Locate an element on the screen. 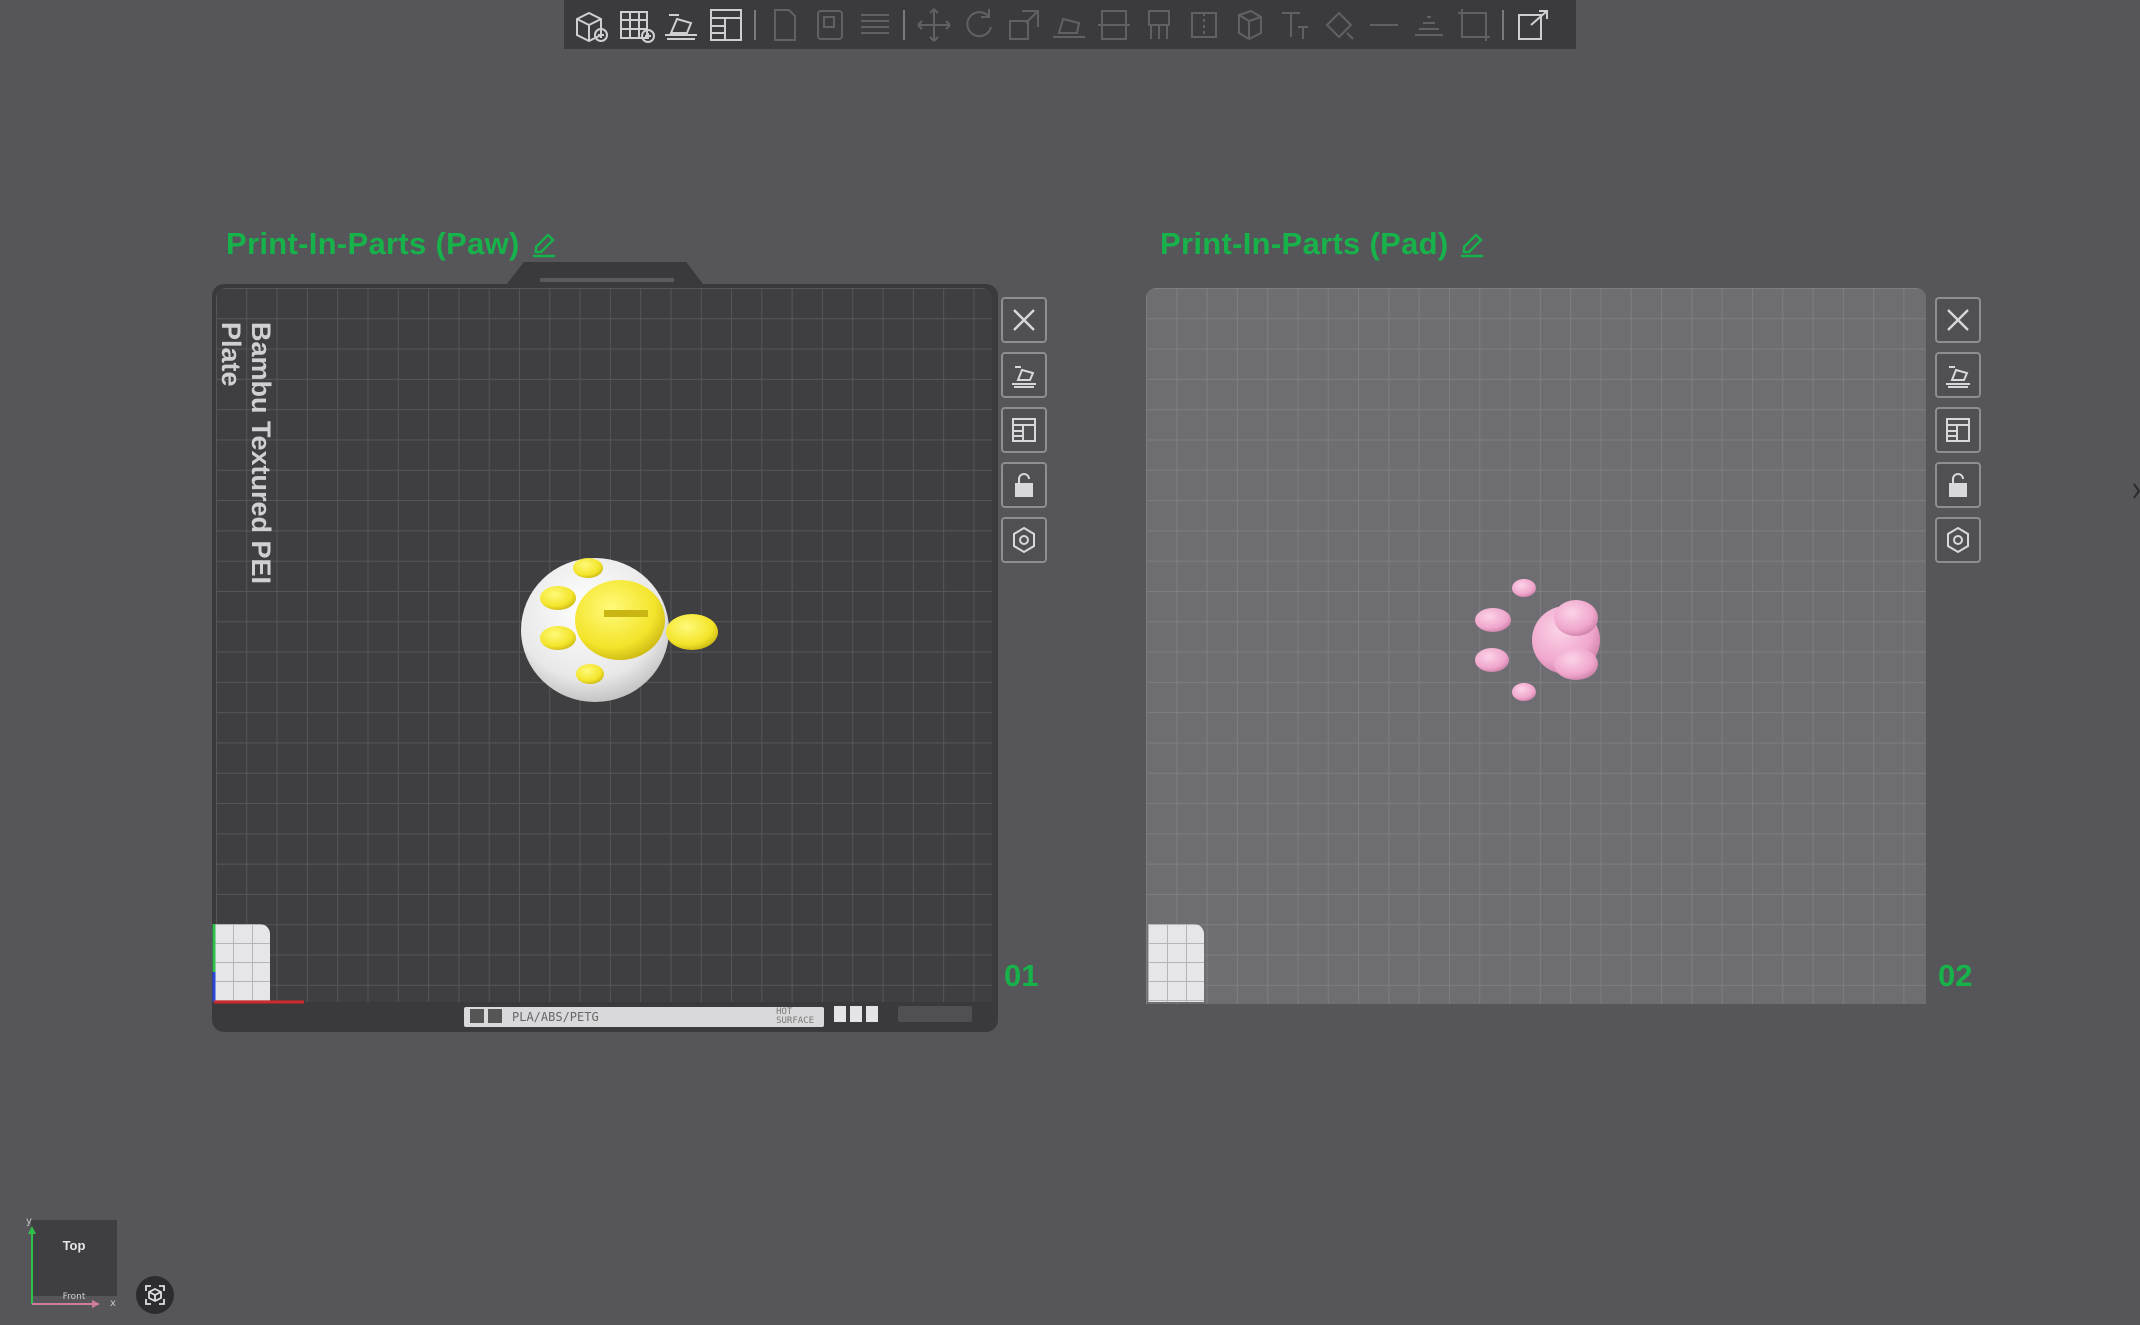  grid-icon is located at coordinates (635, 24).